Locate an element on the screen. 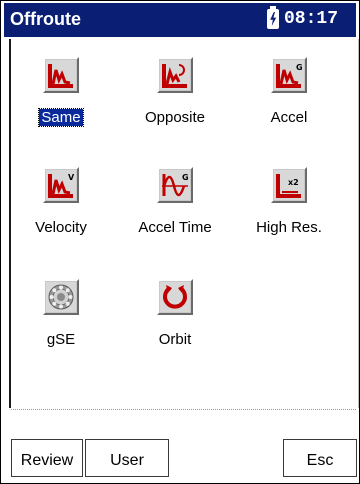  battery-charging-icon is located at coordinates (273, 17).